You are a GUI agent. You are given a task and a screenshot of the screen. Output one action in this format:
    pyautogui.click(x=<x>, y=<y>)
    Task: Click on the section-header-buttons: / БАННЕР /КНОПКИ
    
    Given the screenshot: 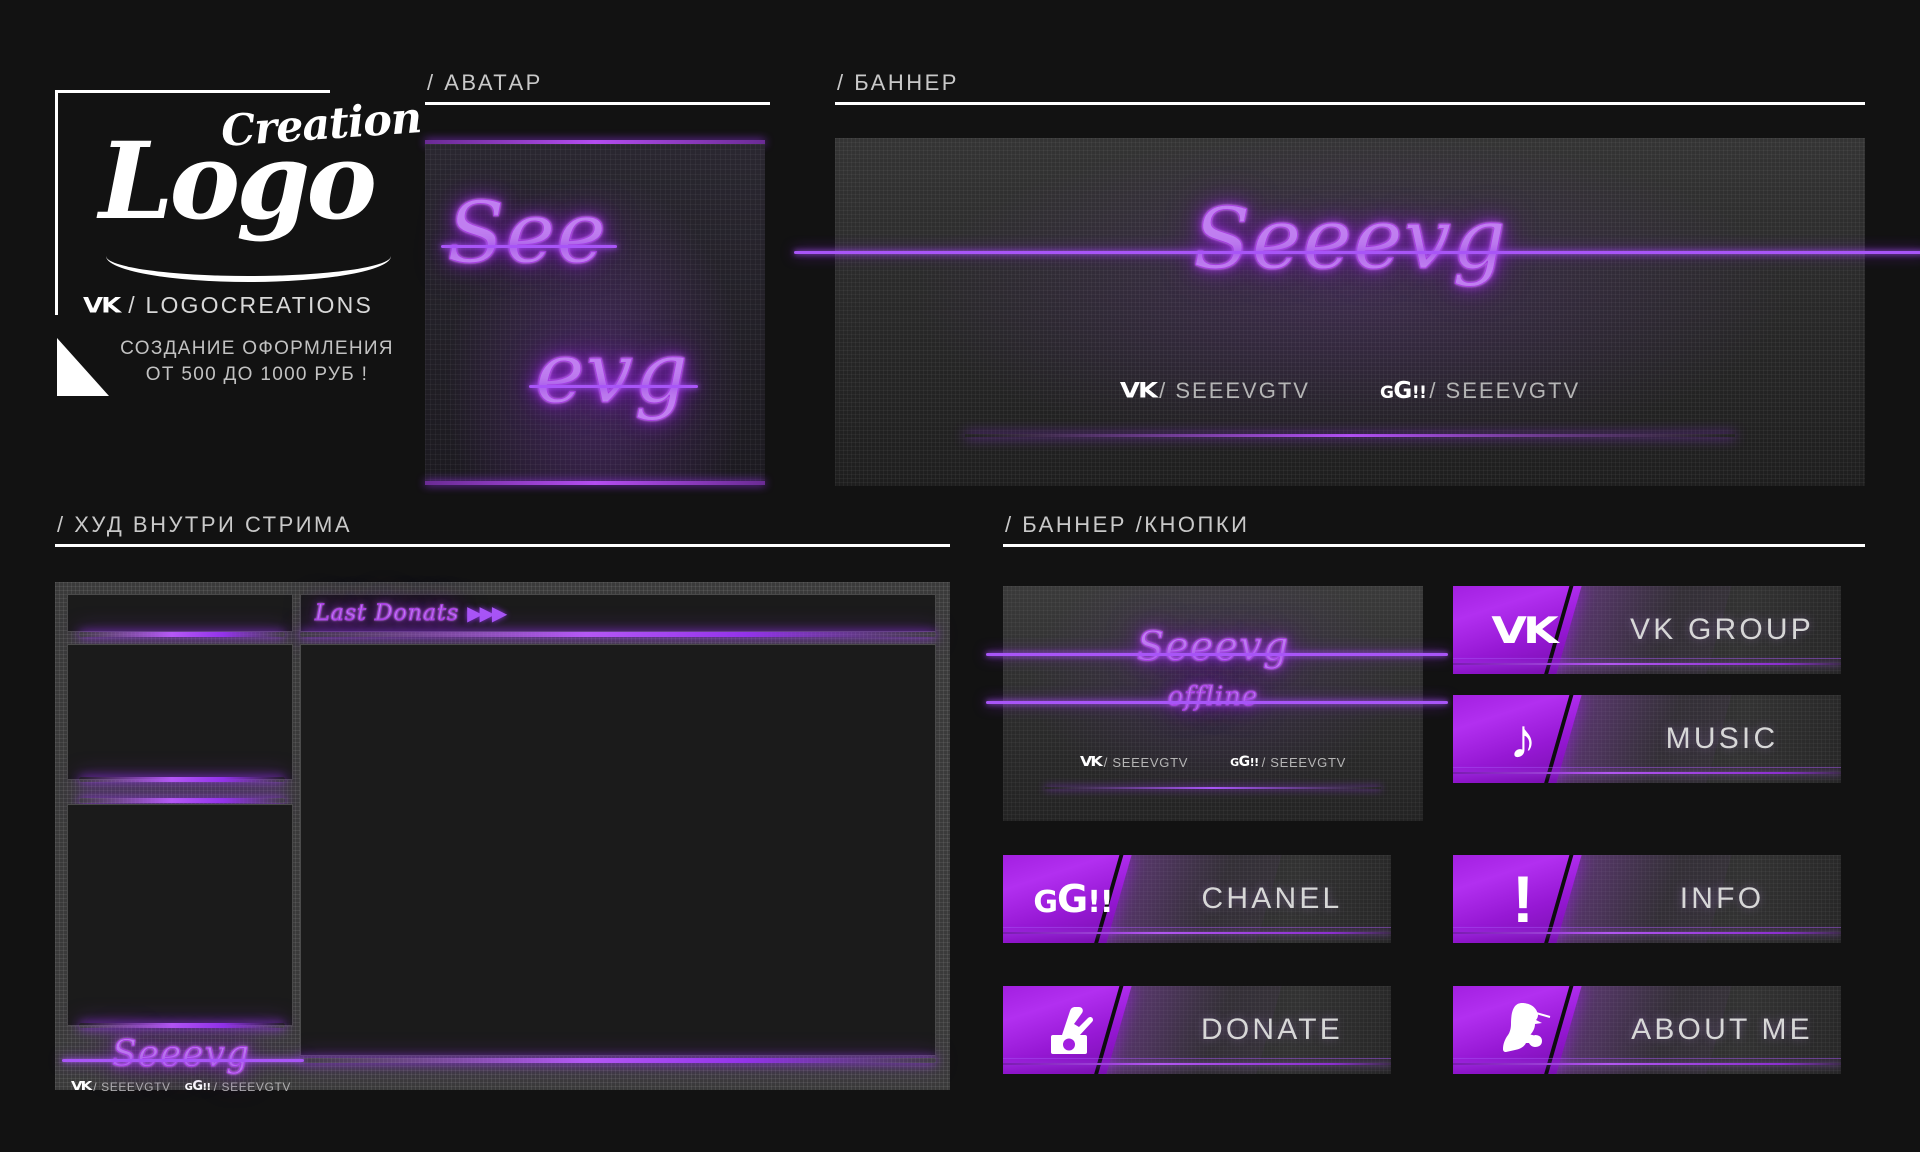 What is the action you would take?
    pyautogui.click(x=1434, y=529)
    